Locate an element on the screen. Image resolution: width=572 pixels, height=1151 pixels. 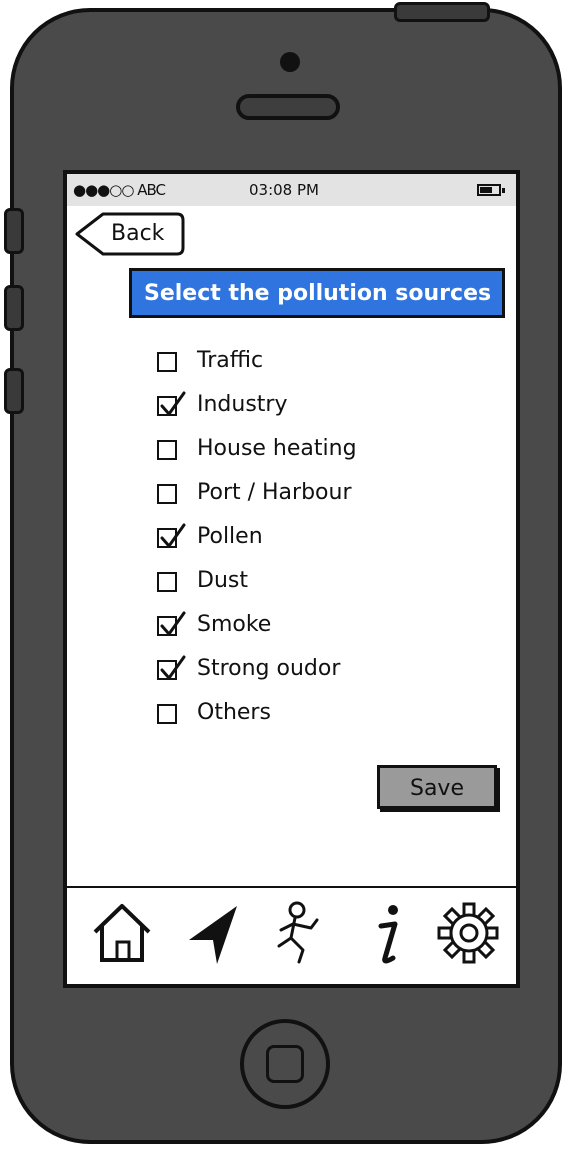
pollution-option-label: Dust is located at coordinates (222, 580).